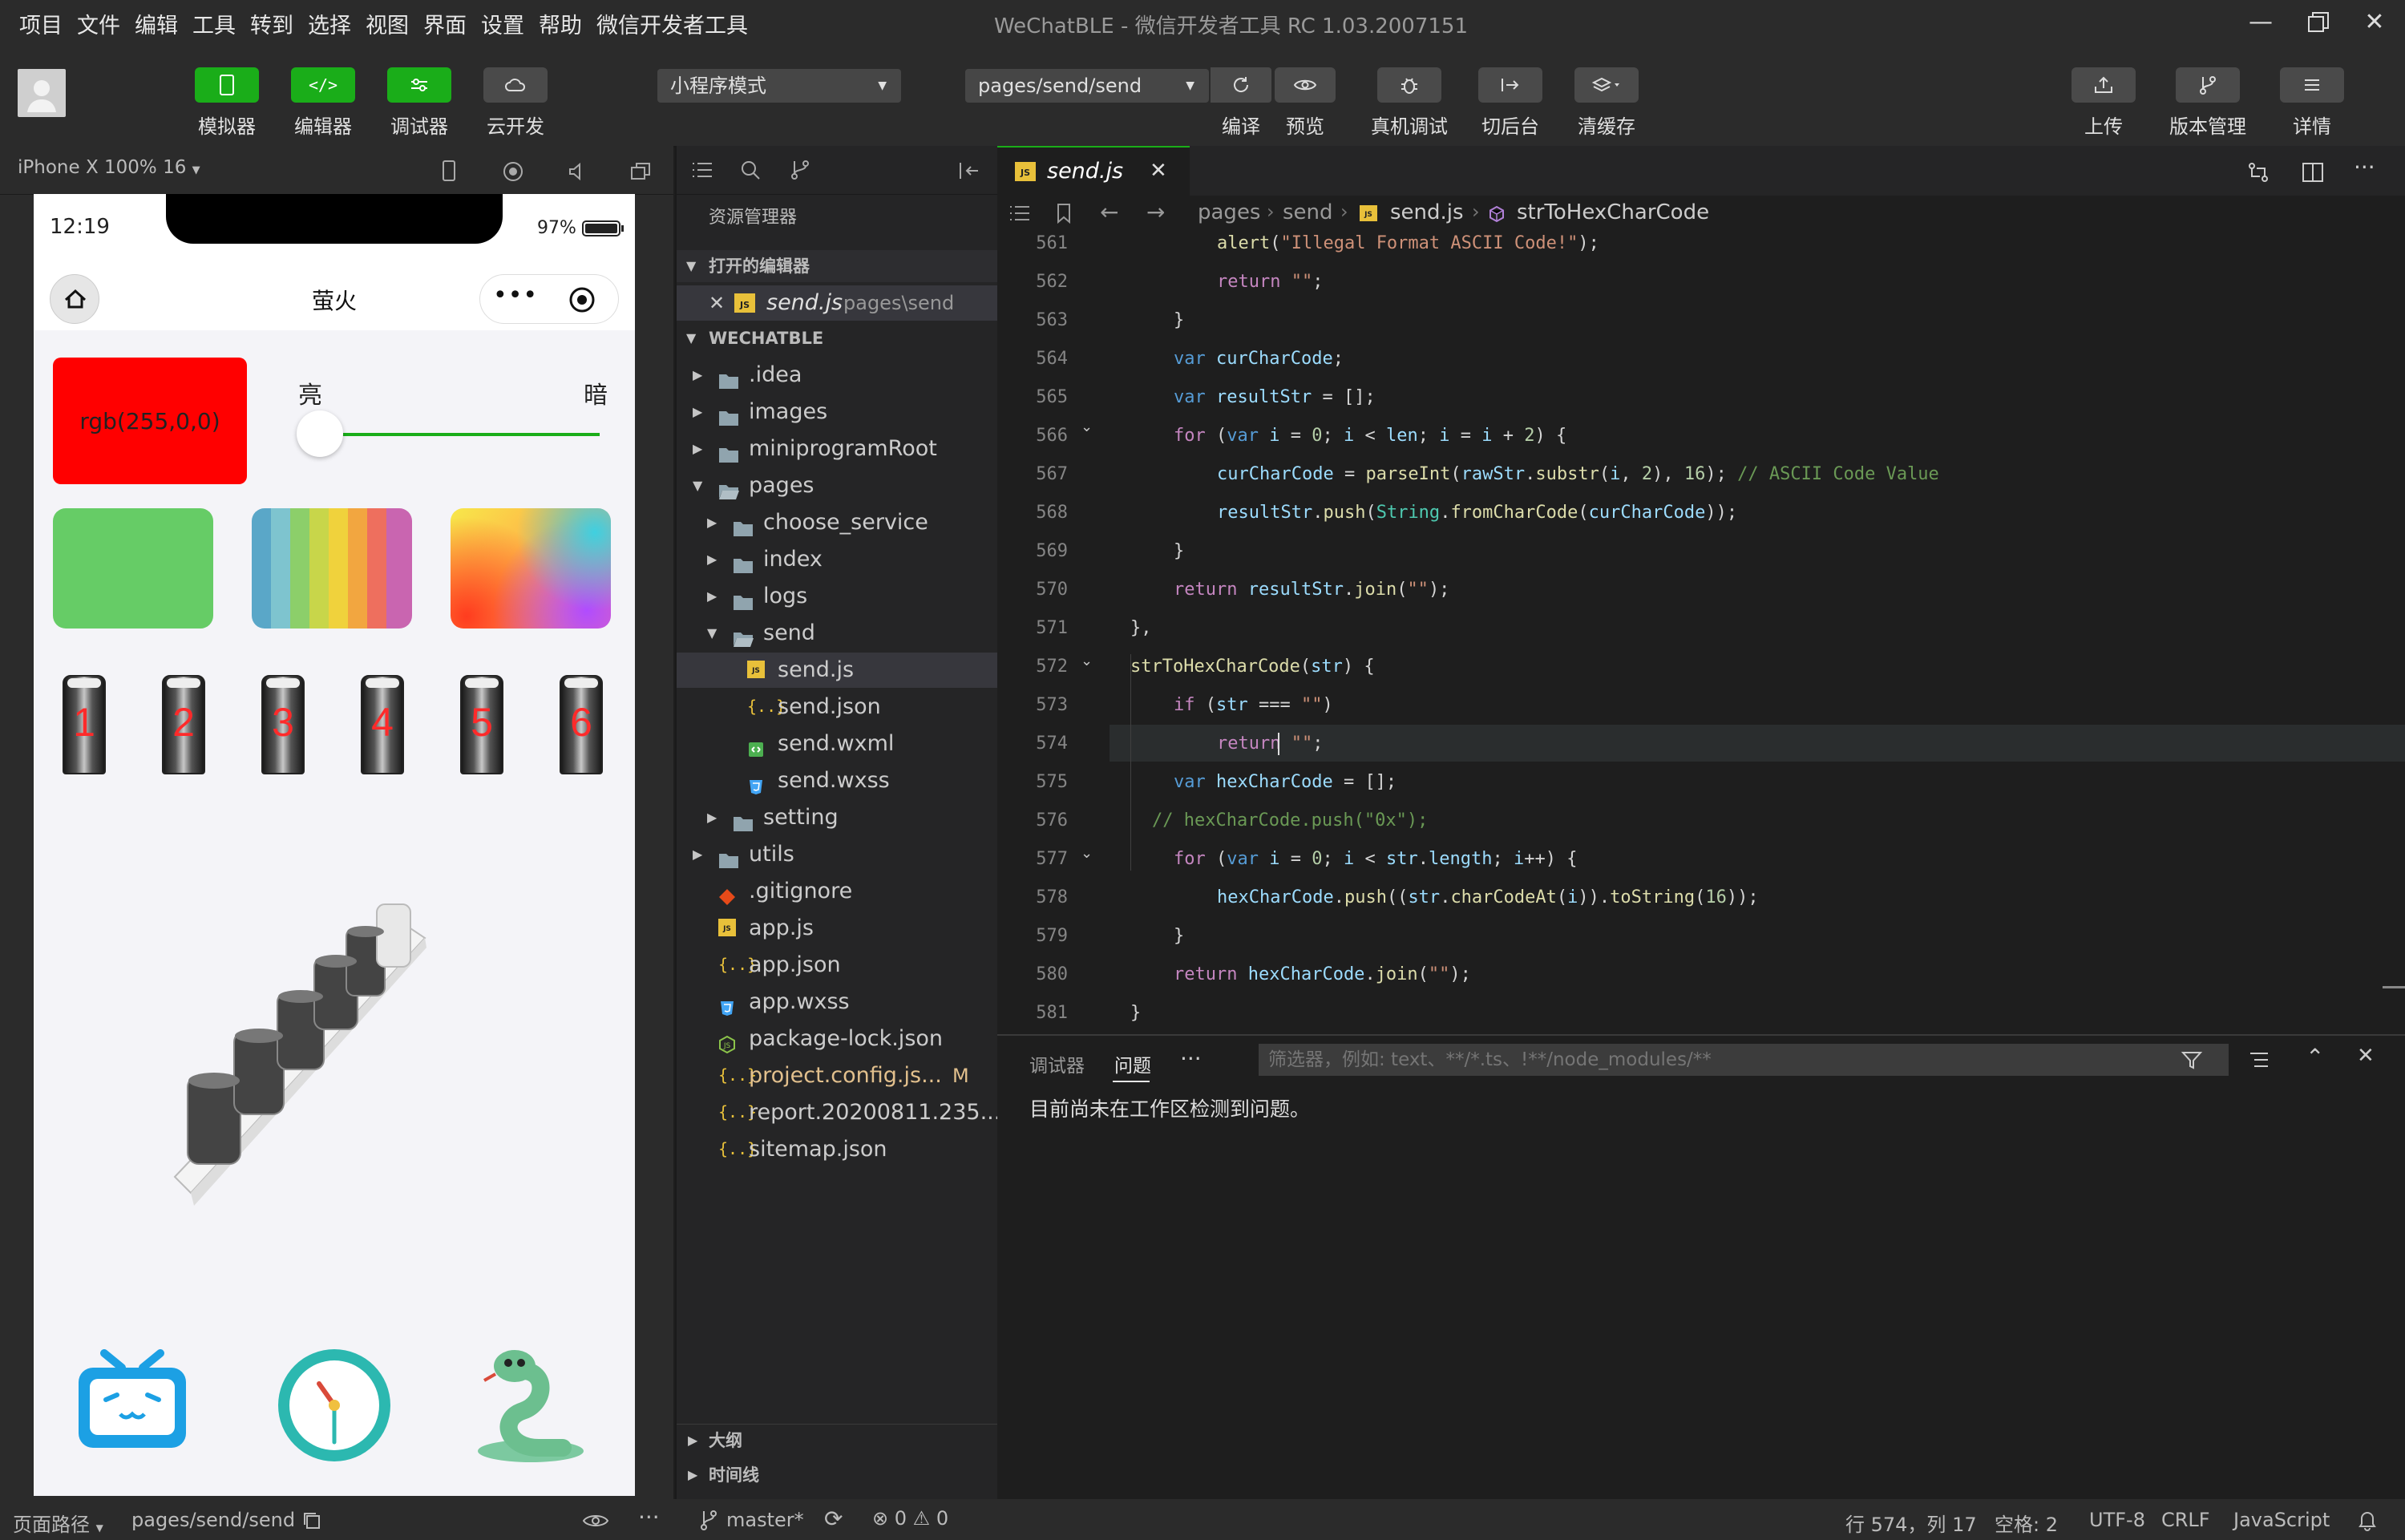 The image size is (2405, 1540). Describe the element at coordinates (109, 167) in the screenshot. I see `device-select: iPhone X 100% 16 ▼` at that location.